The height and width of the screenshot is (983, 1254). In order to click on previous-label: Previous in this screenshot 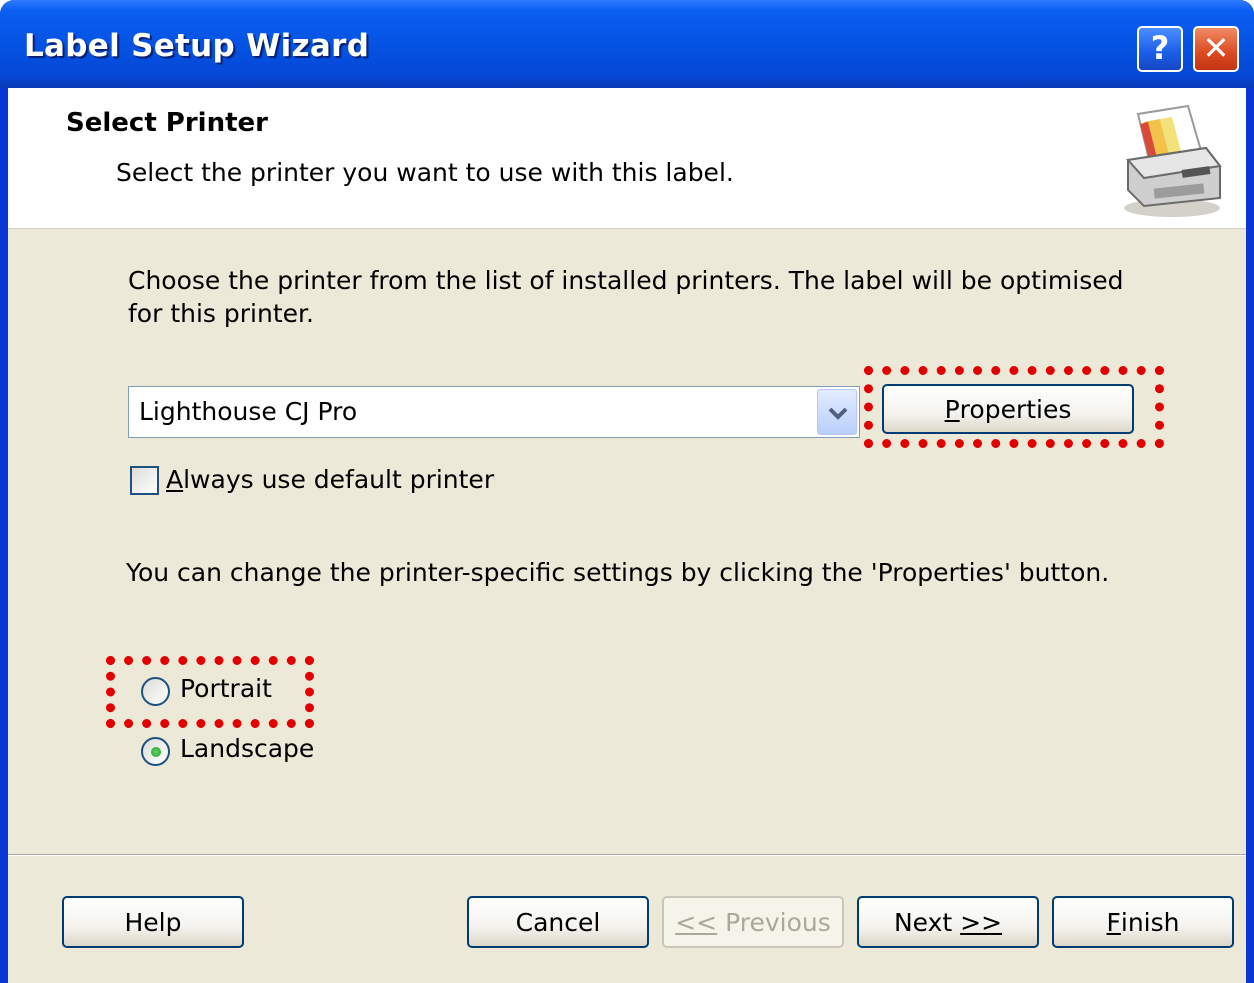, I will do `click(774, 922)`.